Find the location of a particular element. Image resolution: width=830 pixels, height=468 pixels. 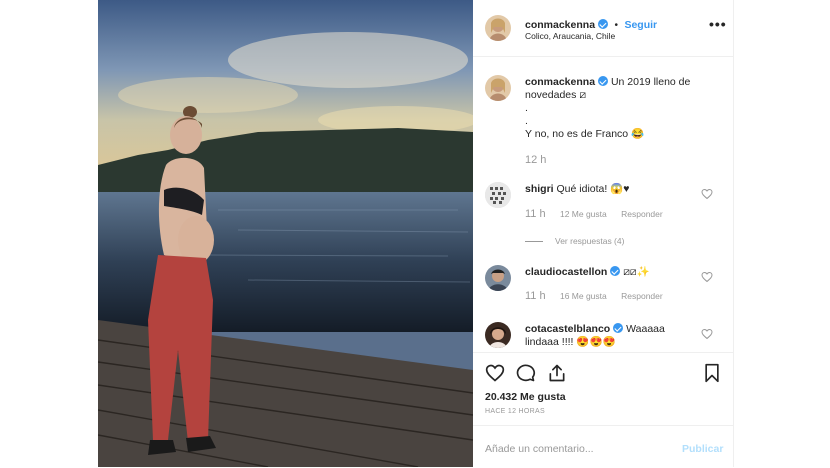

likes-count: 20.432 Me gusta is located at coordinates (525, 397).